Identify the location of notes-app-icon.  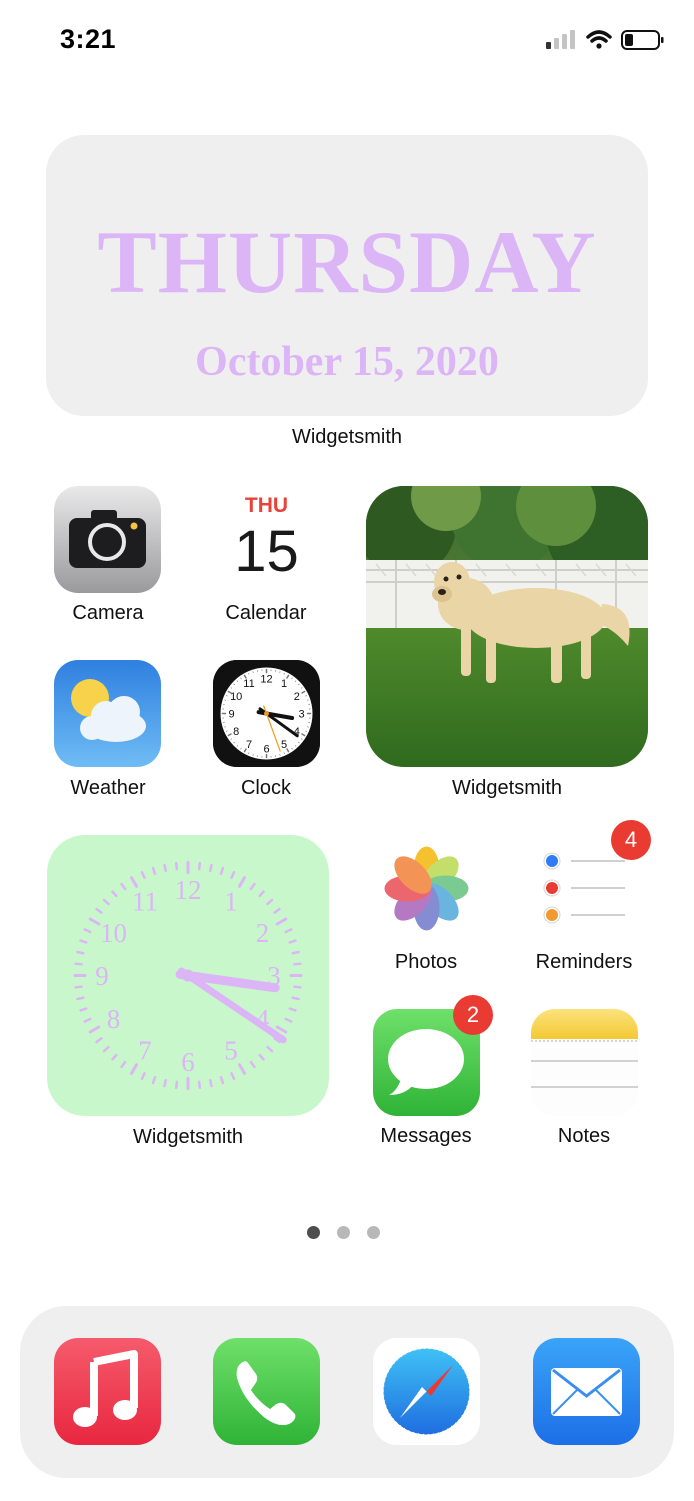
(584, 1062).